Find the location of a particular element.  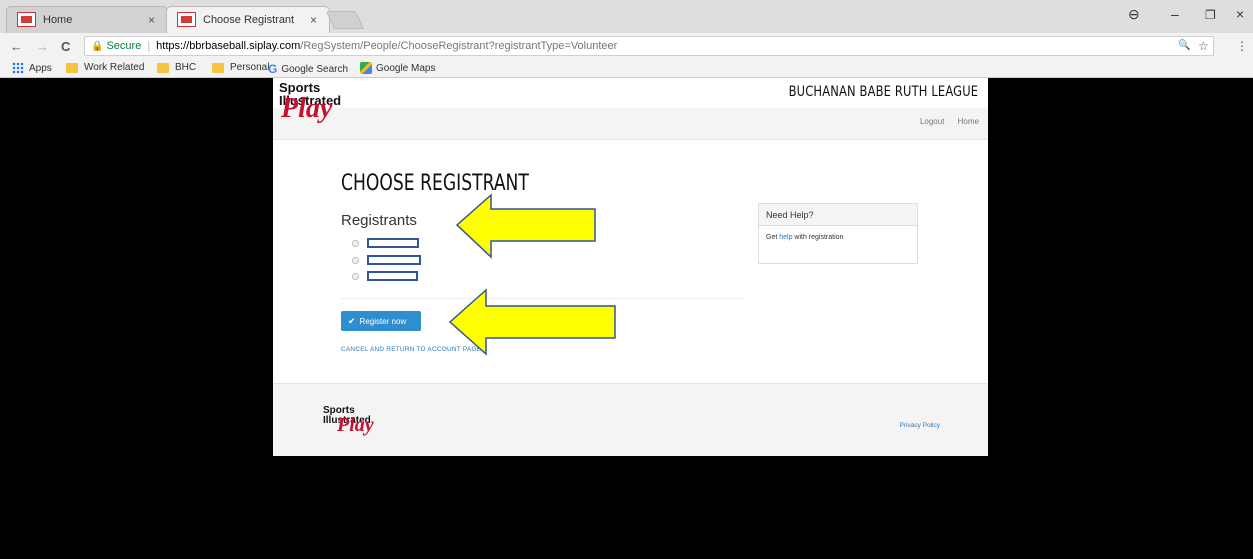

bookmark-label: BHC is located at coordinates (186, 67).